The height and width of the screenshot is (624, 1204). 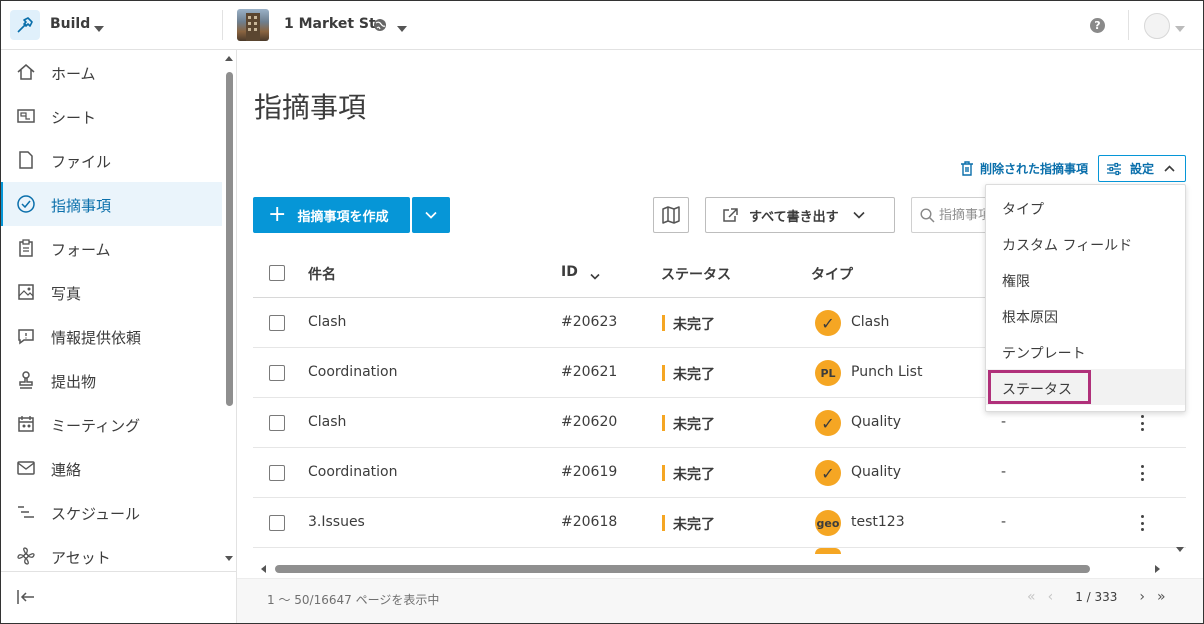 What do you see at coordinates (694, 375) in the screenshot?
I see `issue-status: 未完了` at bounding box center [694, 375].